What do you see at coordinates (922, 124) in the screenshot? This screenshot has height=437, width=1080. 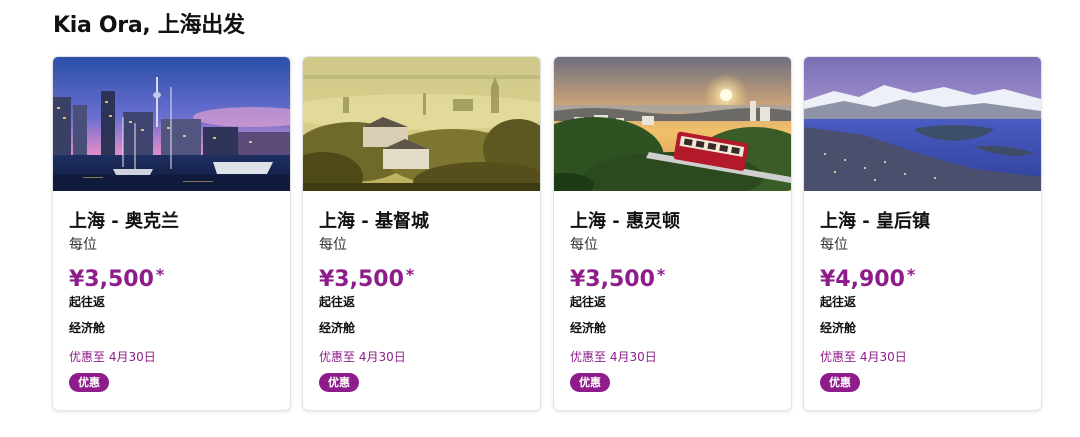 I see `queenstown-lake-photo` at bounding box center [922, 124].